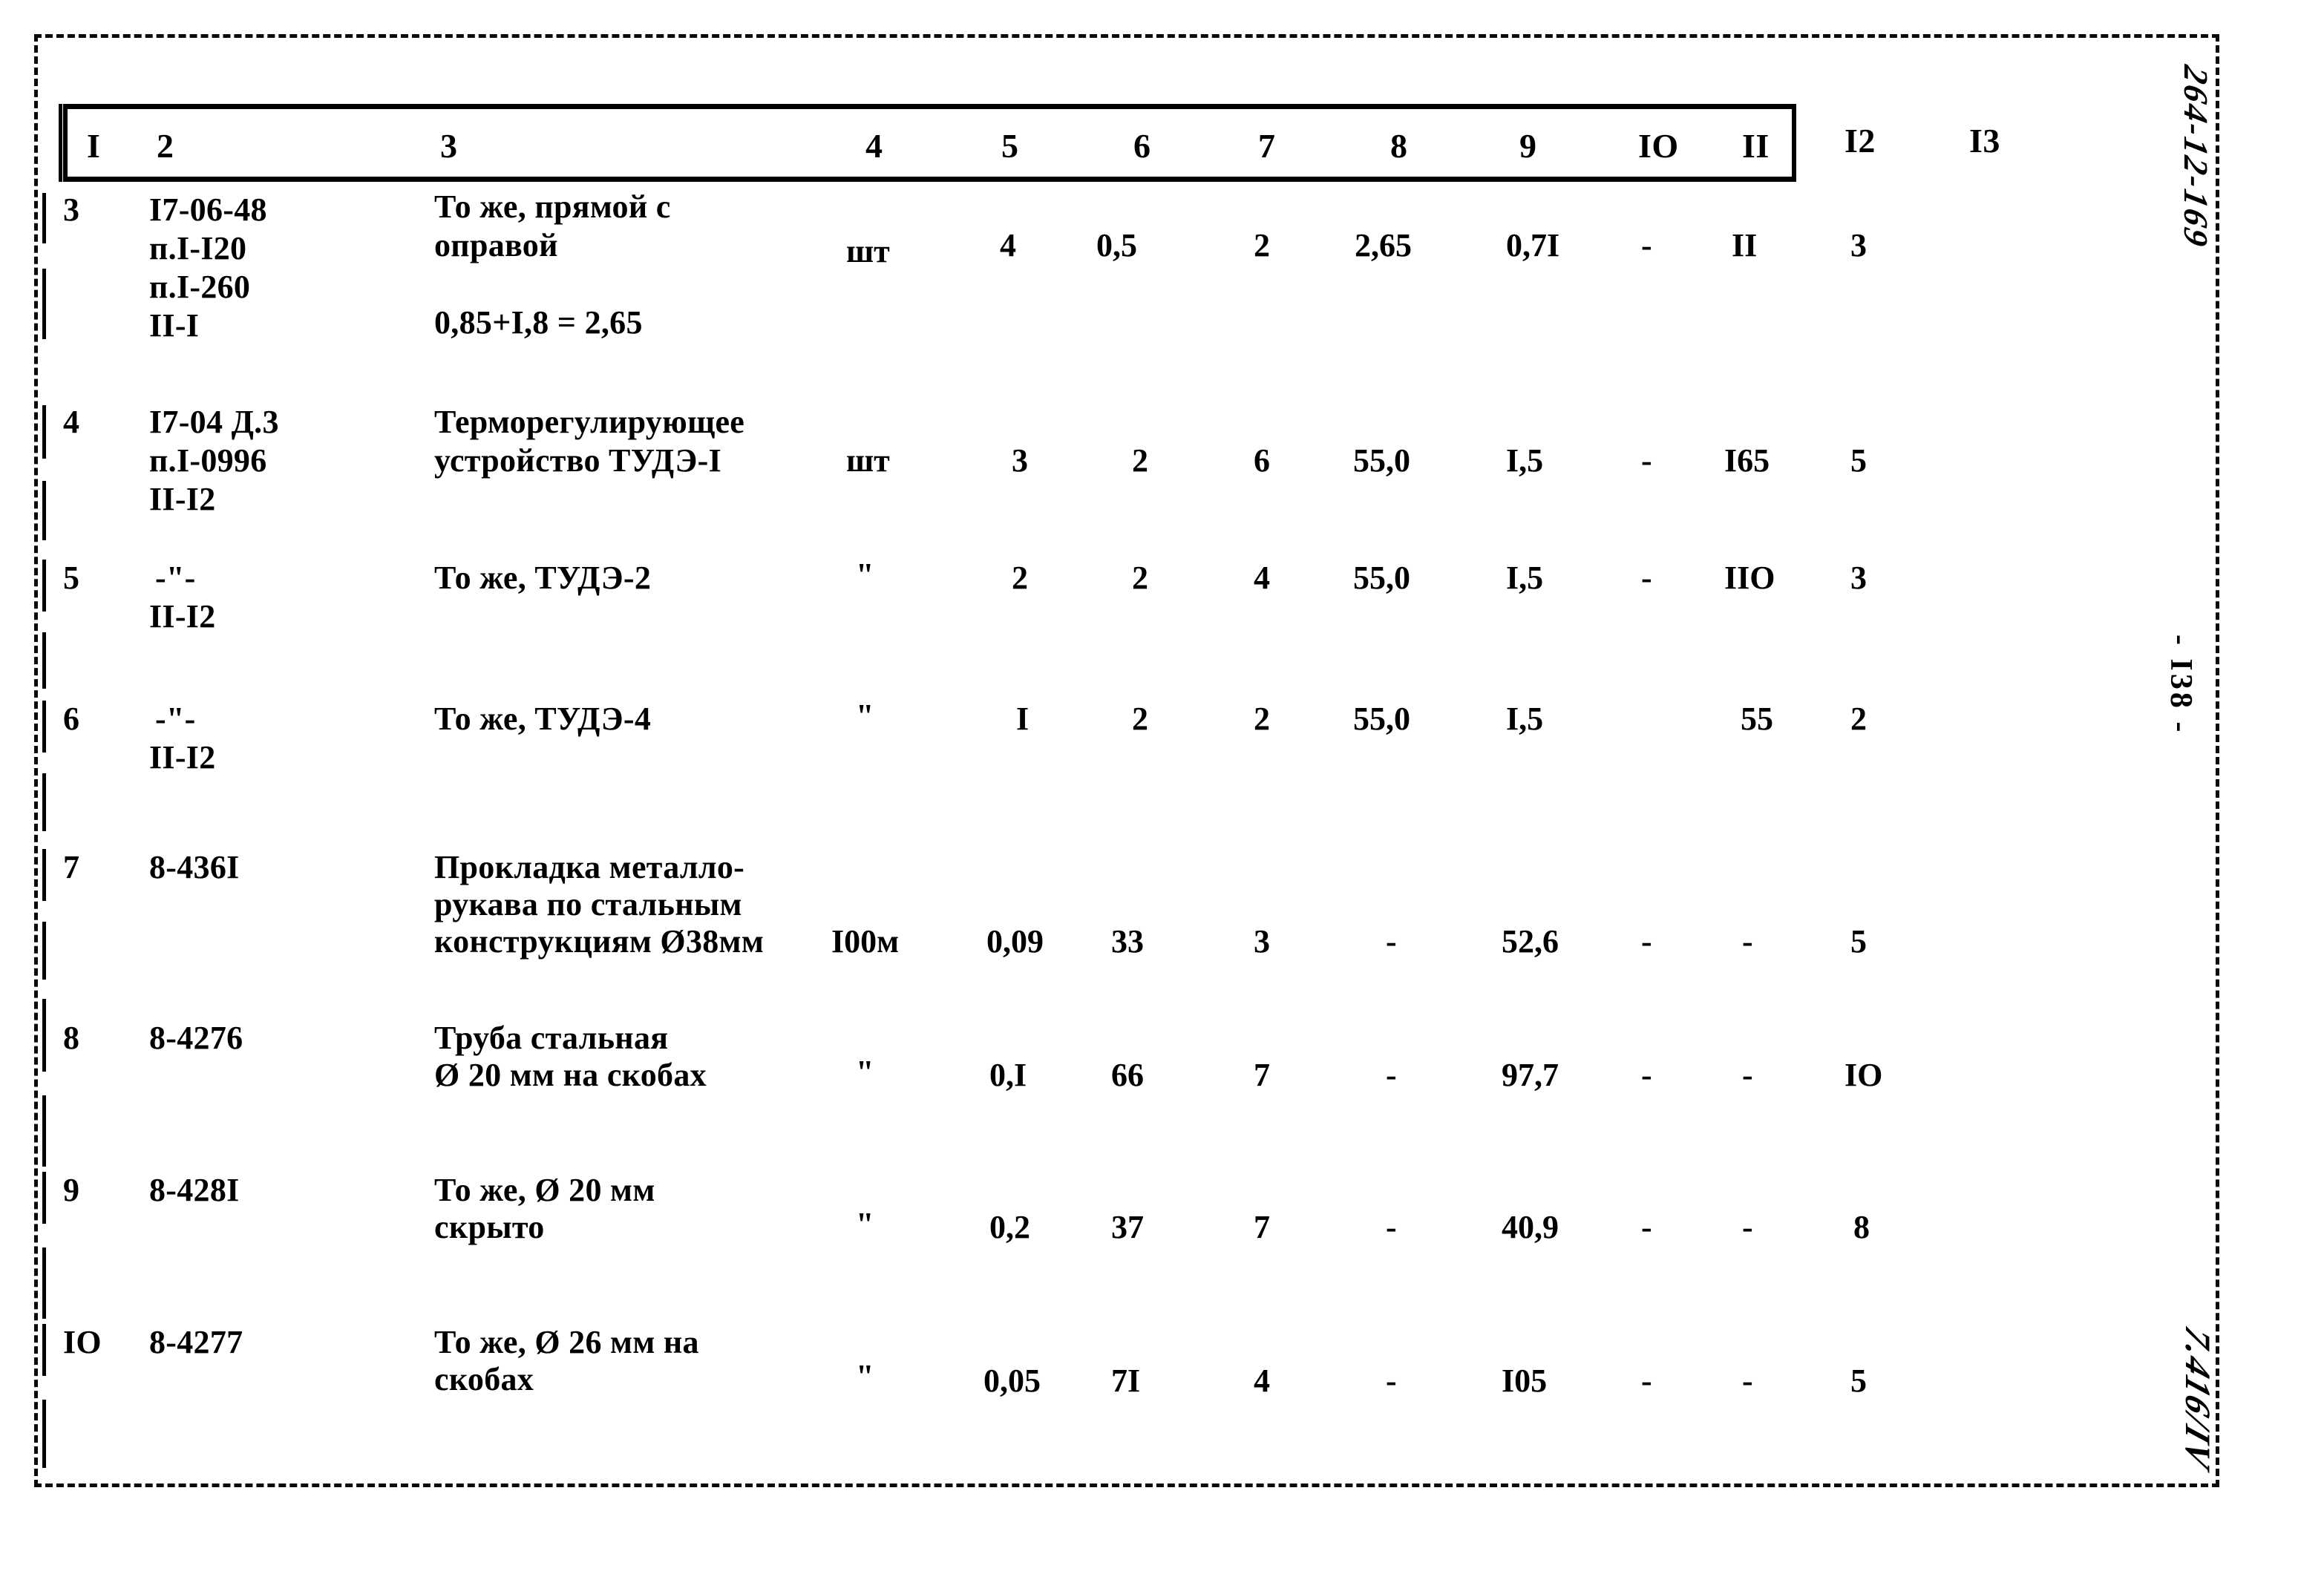 The width and height of the screenshot is (2324, 1577). Describe the element at coordinates (94, 146) in the screenshot. I see `column-header-1: I` at that location.